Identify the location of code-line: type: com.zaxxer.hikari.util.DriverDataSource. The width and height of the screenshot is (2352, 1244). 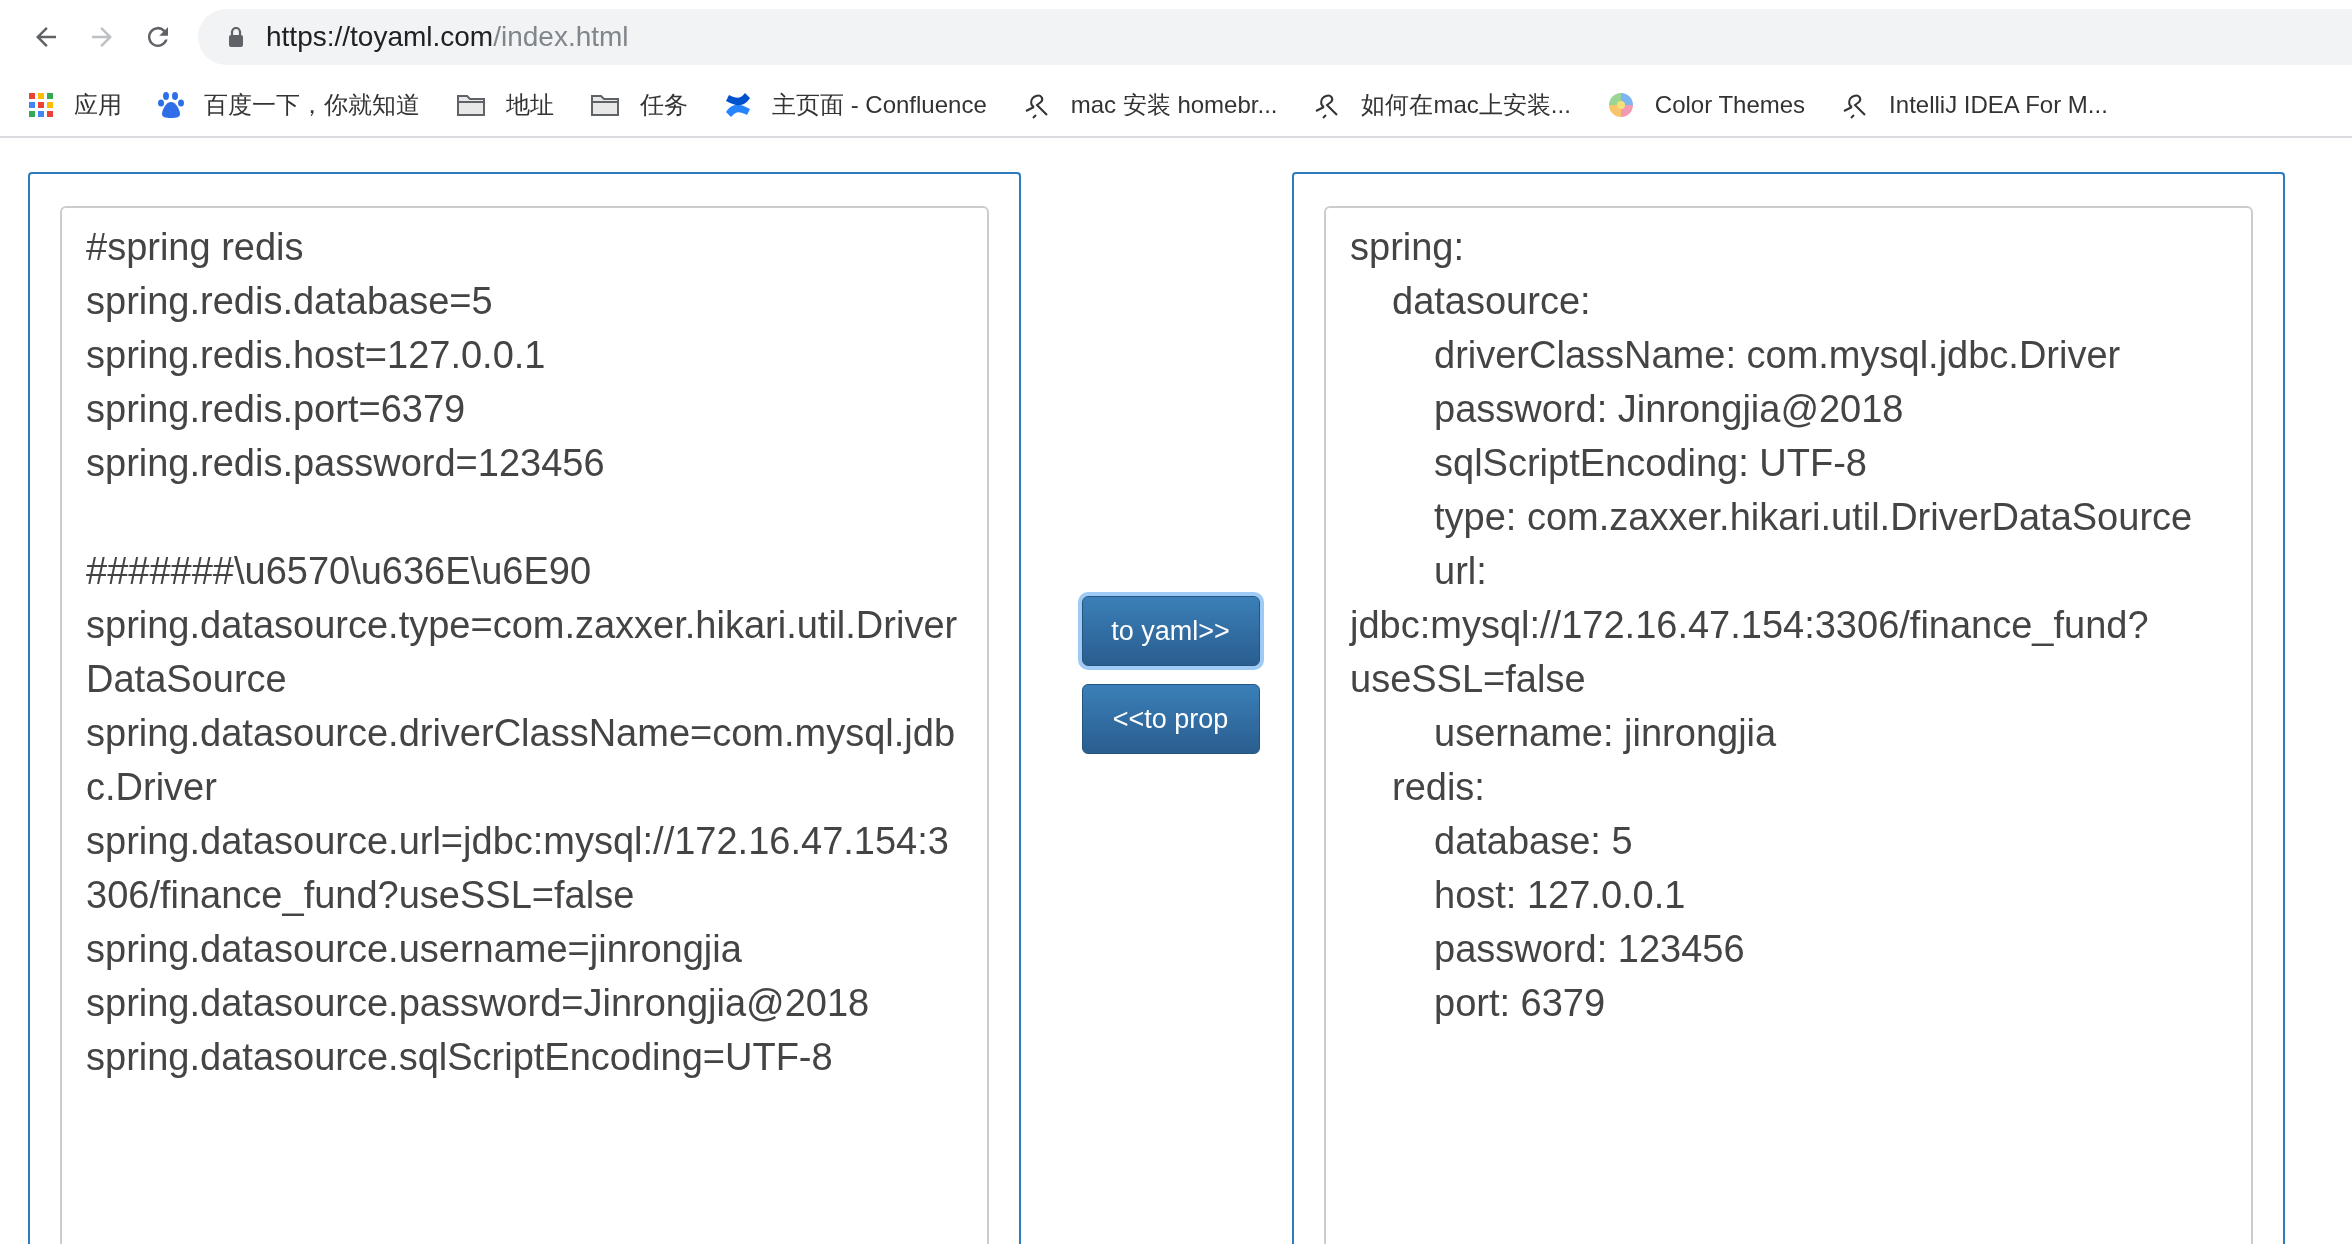
(1813, 517).